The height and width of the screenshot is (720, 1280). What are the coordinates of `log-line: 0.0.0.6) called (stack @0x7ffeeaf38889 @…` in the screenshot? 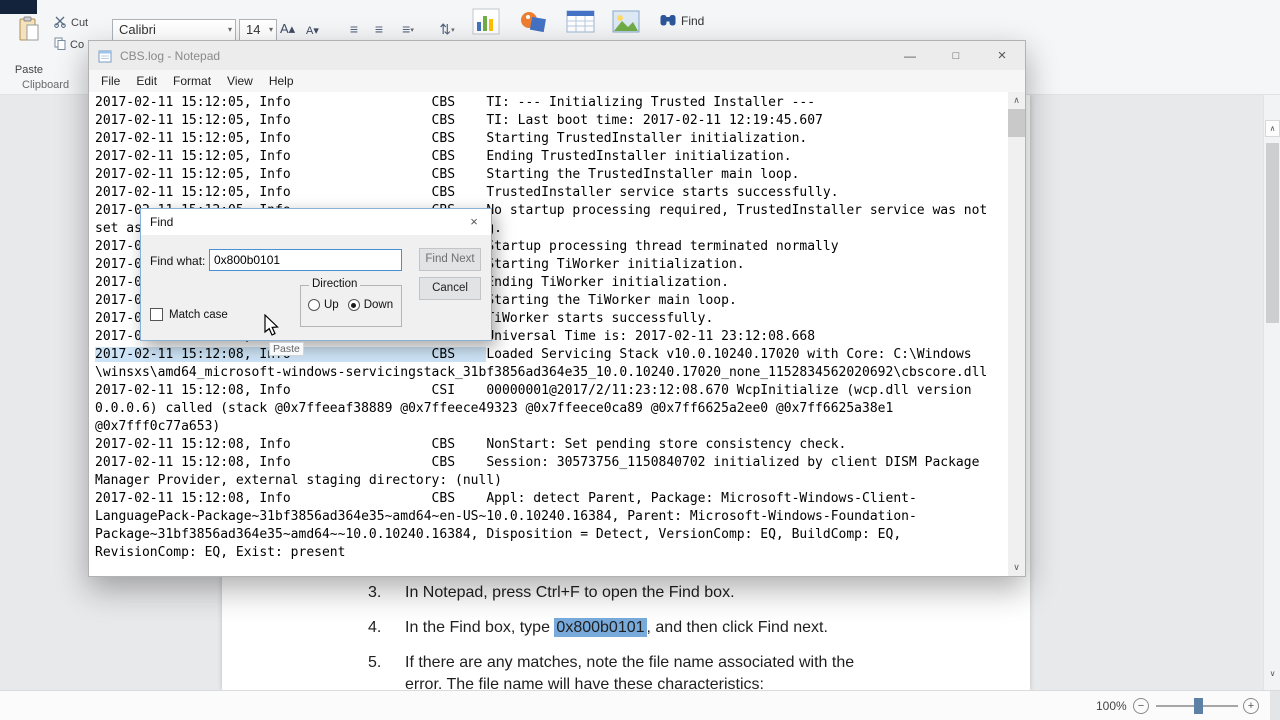 It's located at (494, 408).